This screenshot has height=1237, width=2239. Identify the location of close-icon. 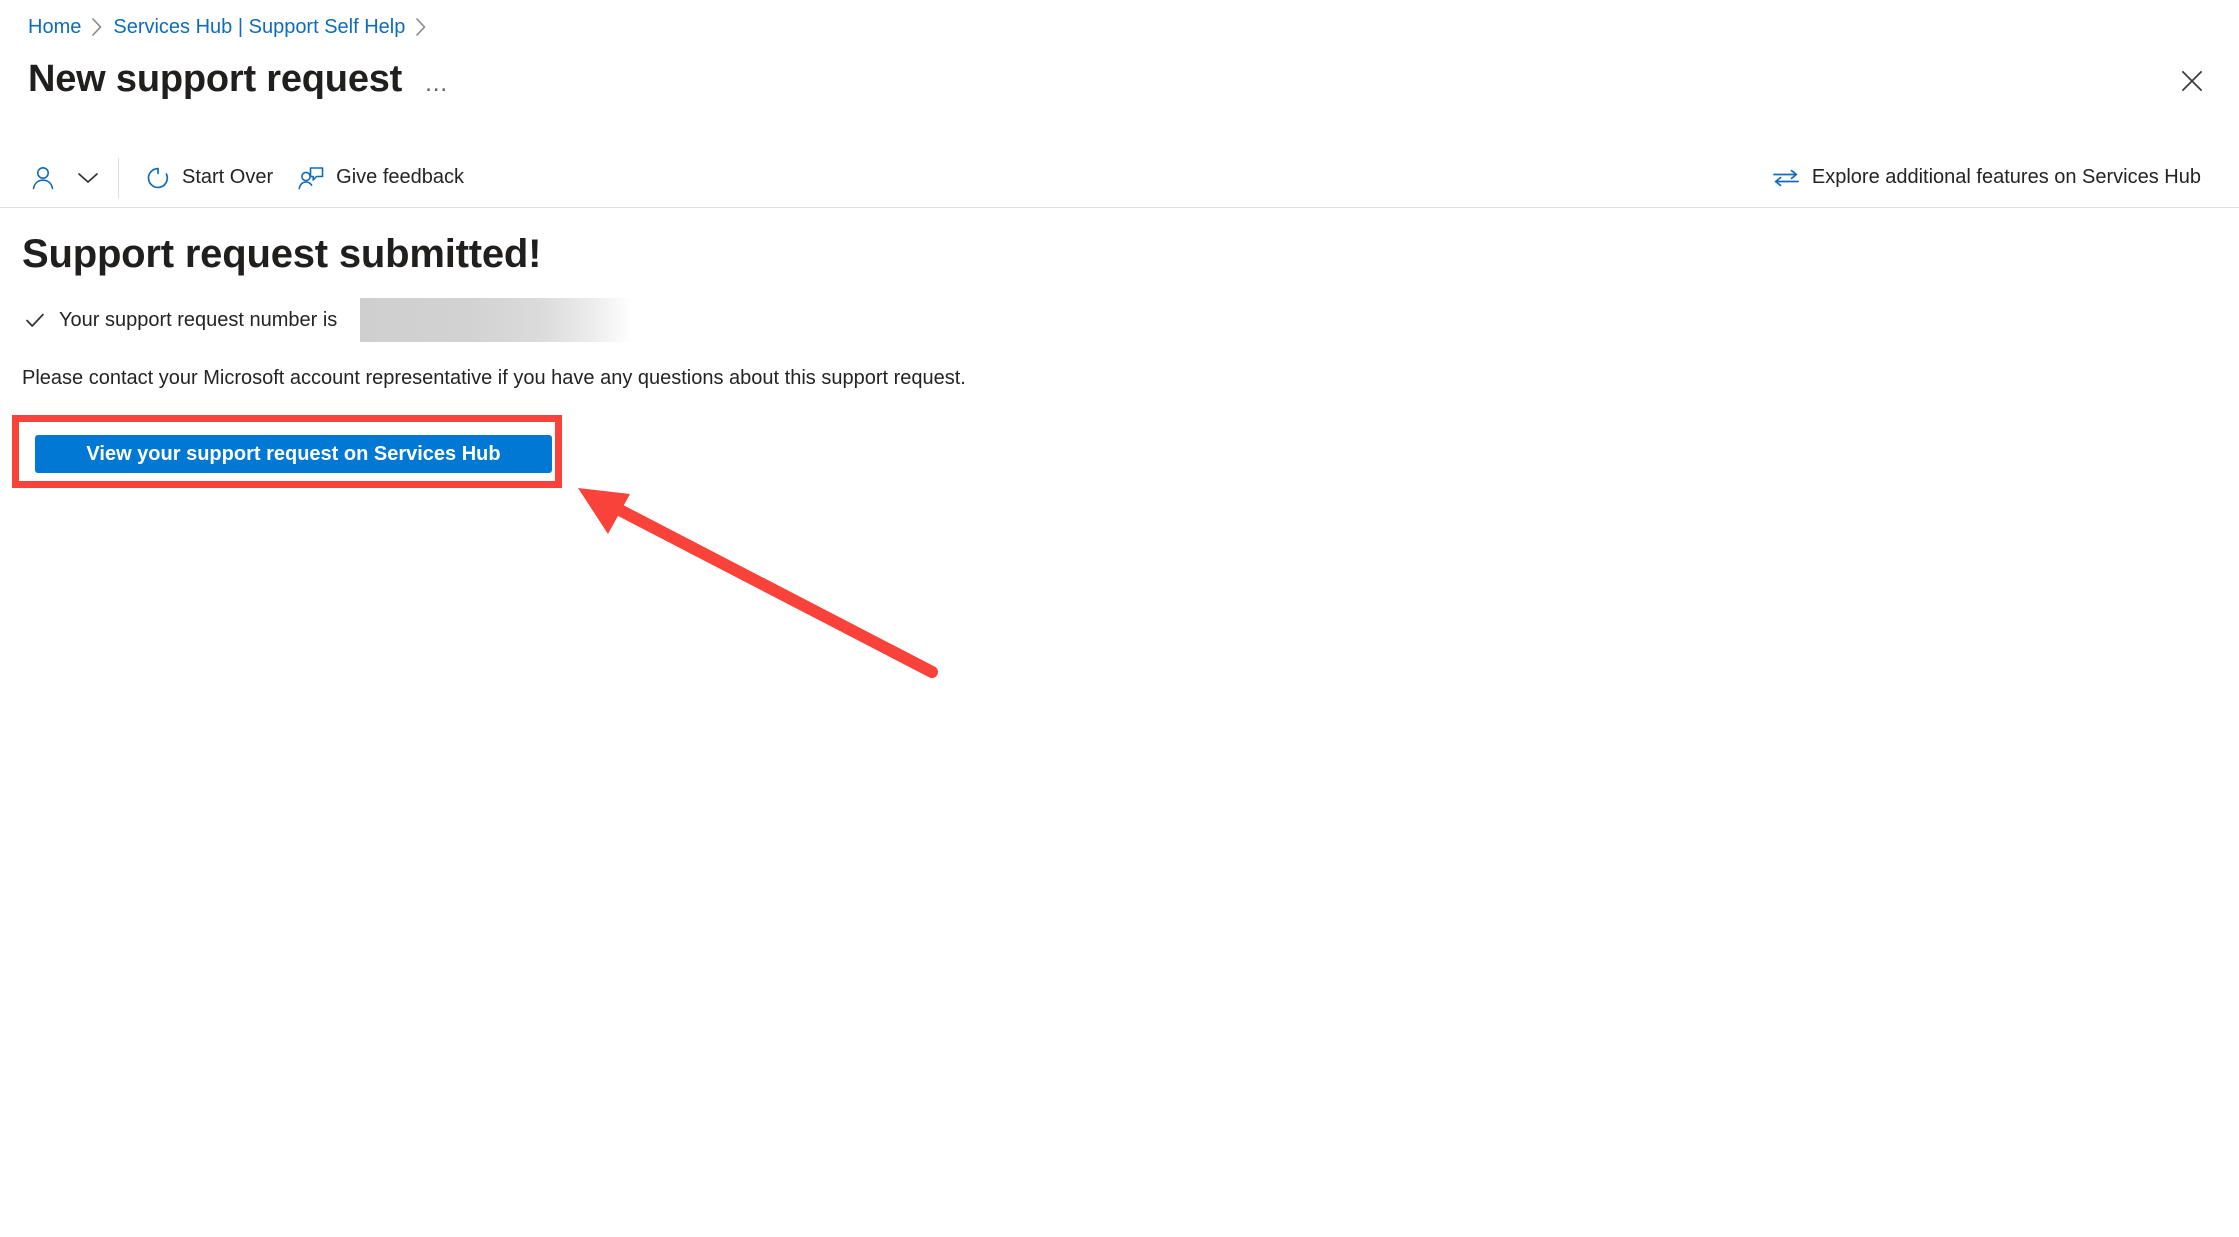
(2192, 81).